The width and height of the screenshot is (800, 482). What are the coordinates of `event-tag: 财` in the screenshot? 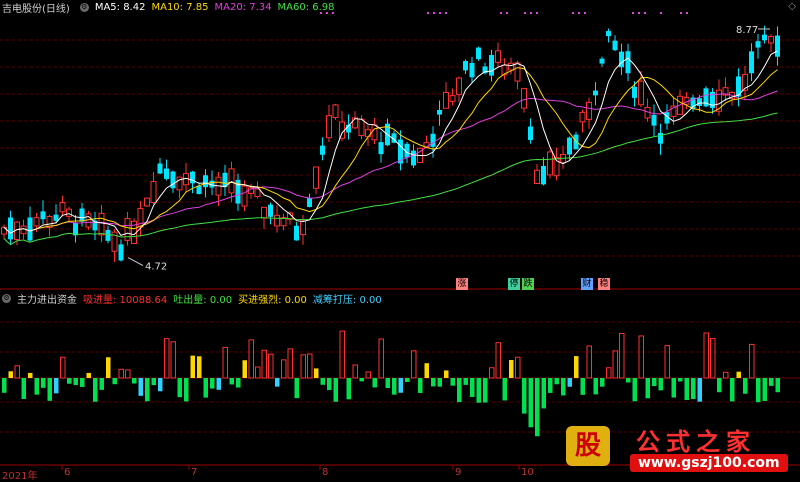 It's located at (587, 284).